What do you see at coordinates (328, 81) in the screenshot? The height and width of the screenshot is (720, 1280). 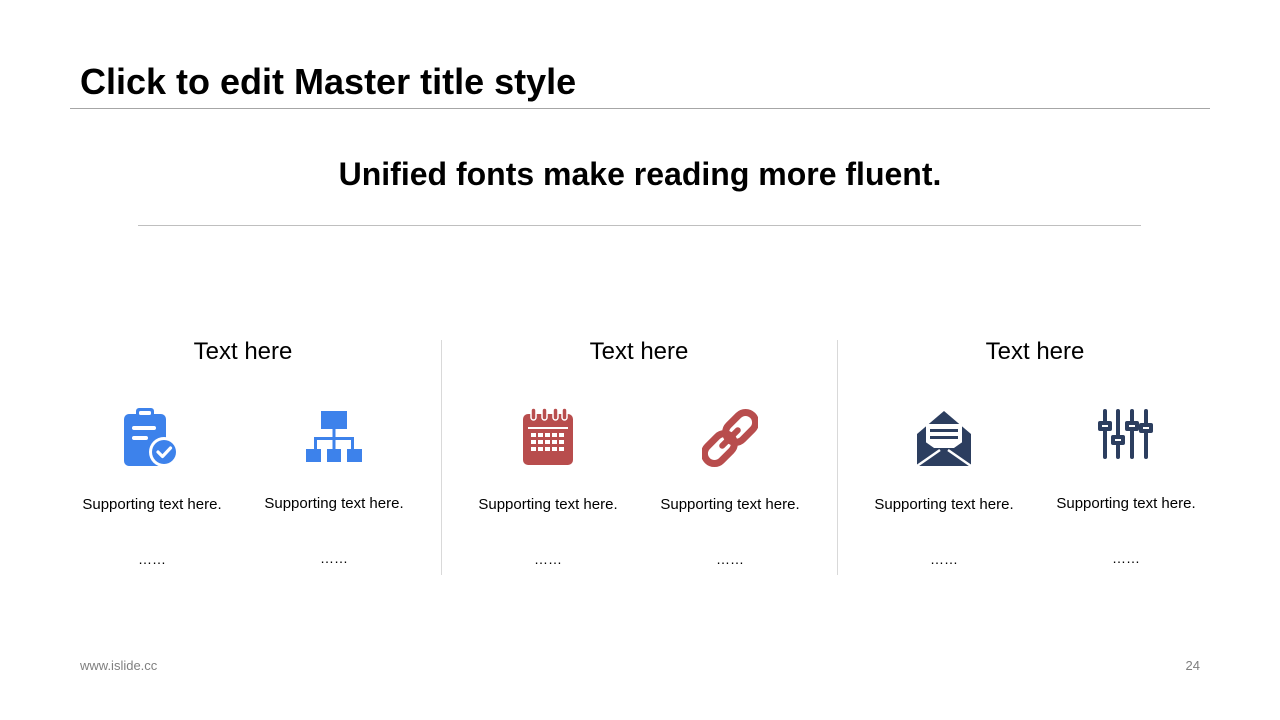 I see `slide-title: Click to edit Master title style` at bounding box center [328, 81].